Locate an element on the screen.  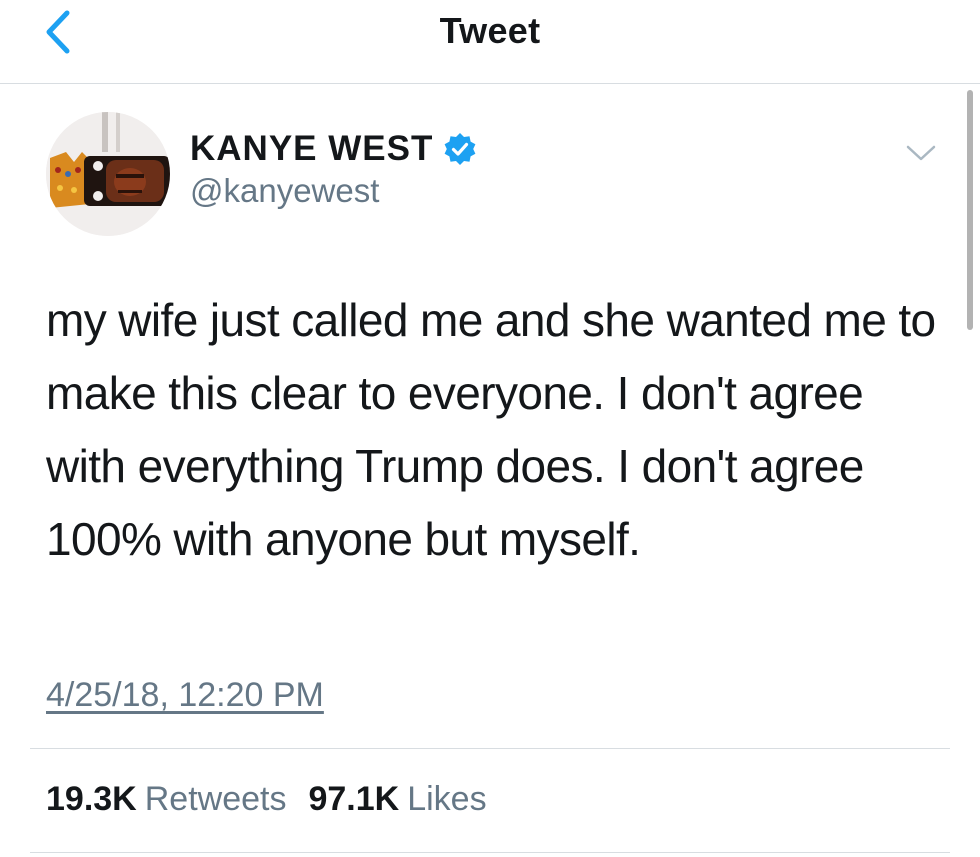
tweet-stats: 19.3K Retweets 97.1K Likes is located at coordinates (277, 802).